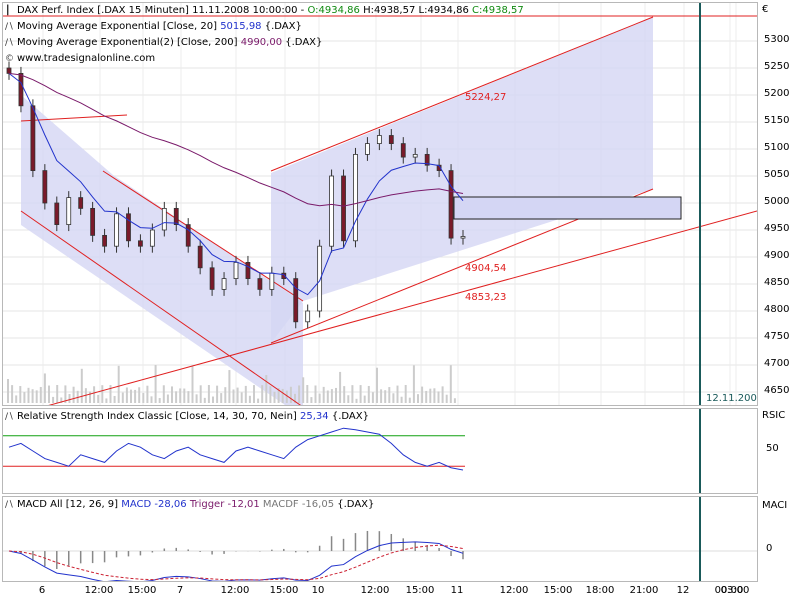 The image size is (800, 600). What do you see at coordinates (777, 120) in the screenshot?
I see `price-tick: 5150` at bounding box center [777, 120].